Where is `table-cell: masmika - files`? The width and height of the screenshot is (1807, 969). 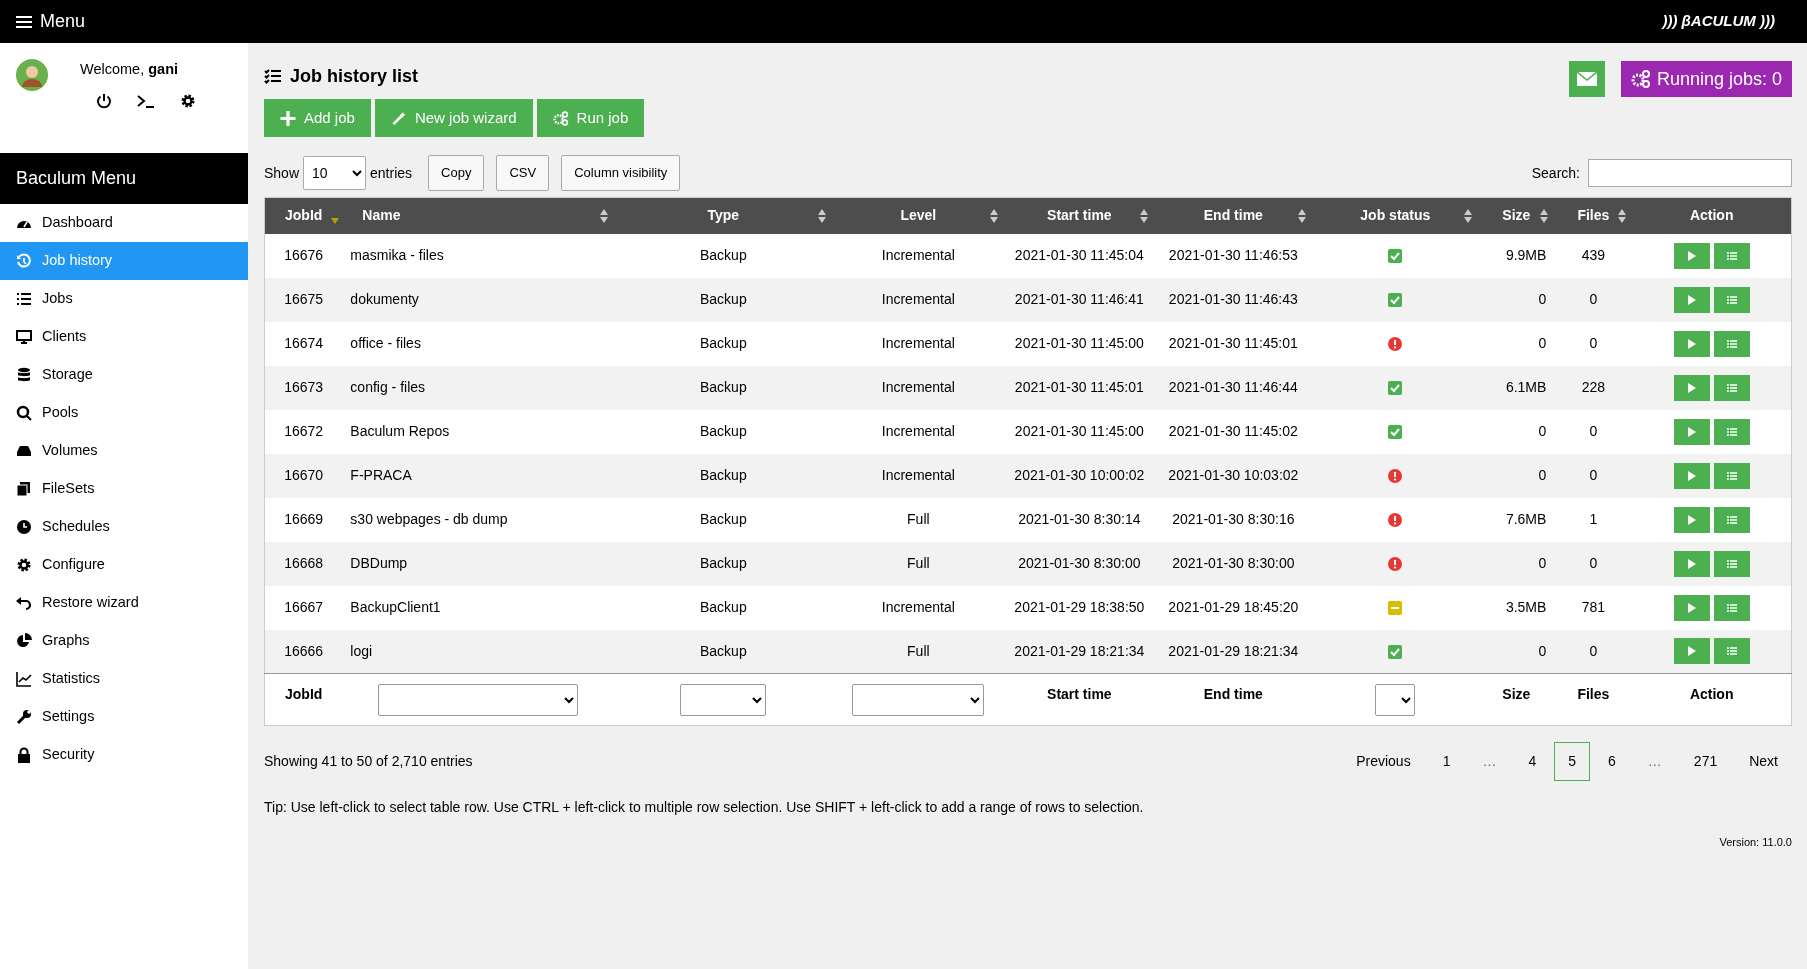
table-cell: masmika - files is located at coordinates (478, 255).